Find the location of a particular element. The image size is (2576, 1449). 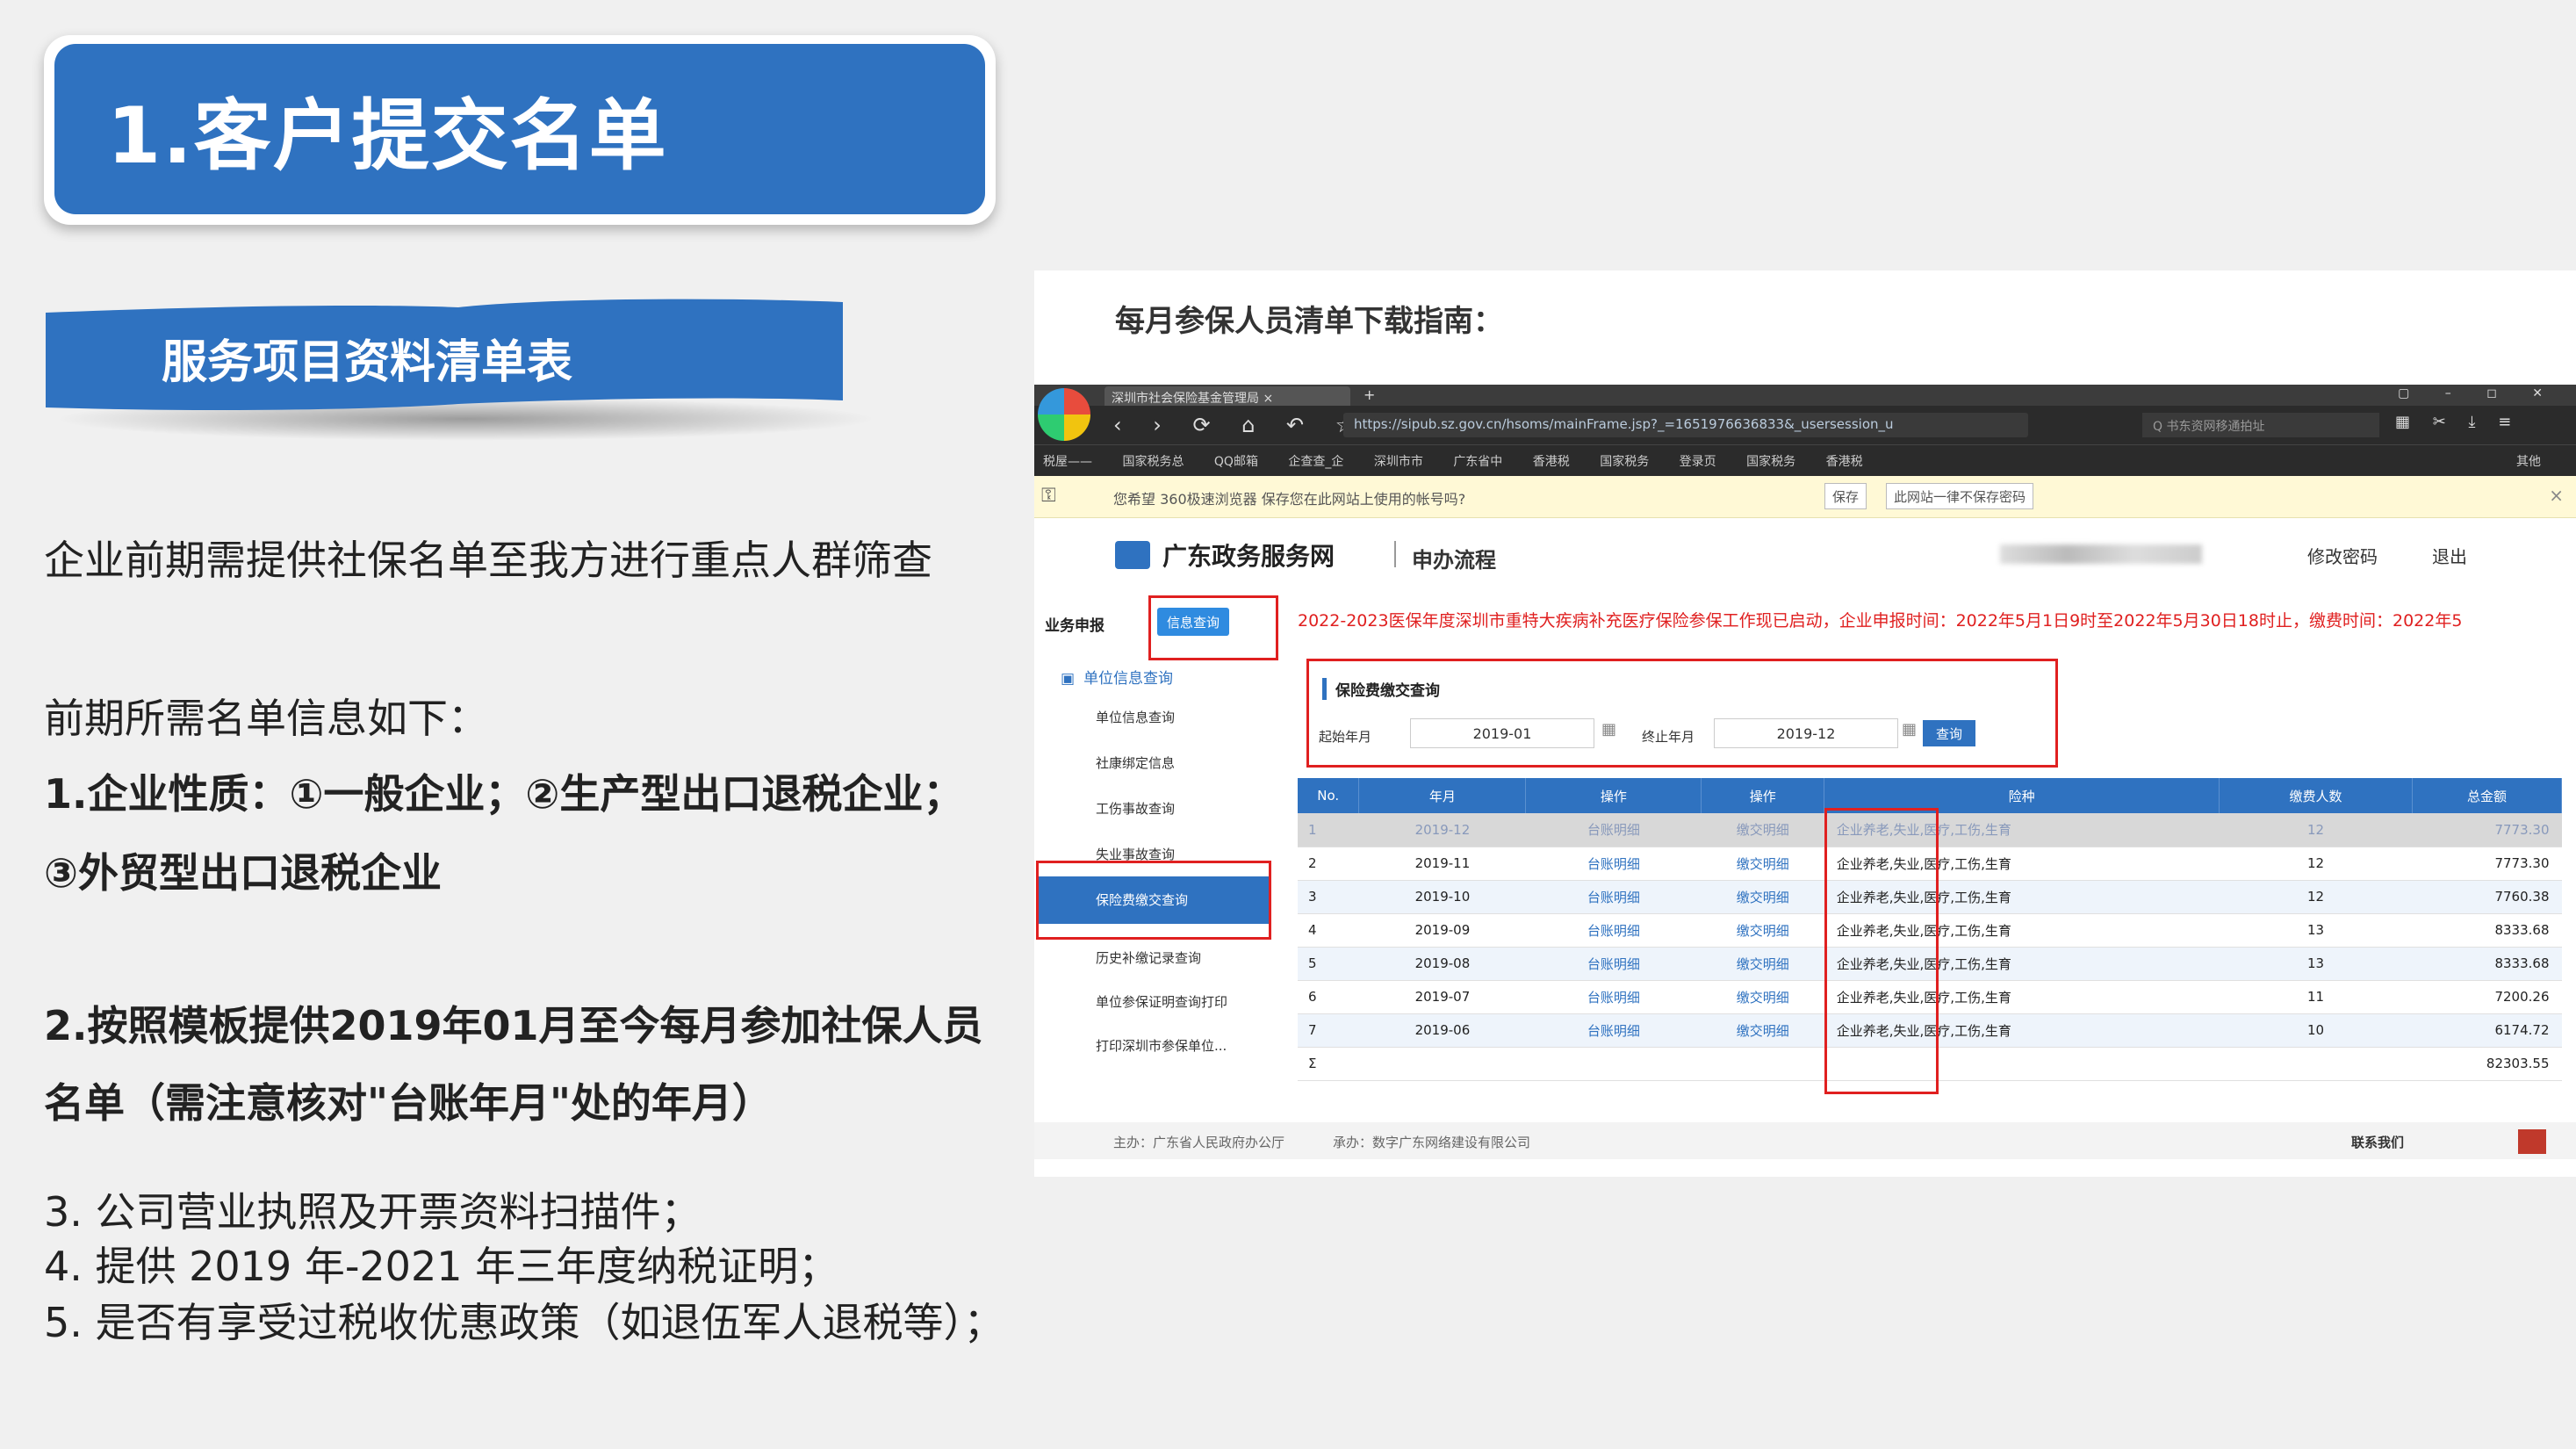

col-header: 操作 is located at coordinates (1763, 795).